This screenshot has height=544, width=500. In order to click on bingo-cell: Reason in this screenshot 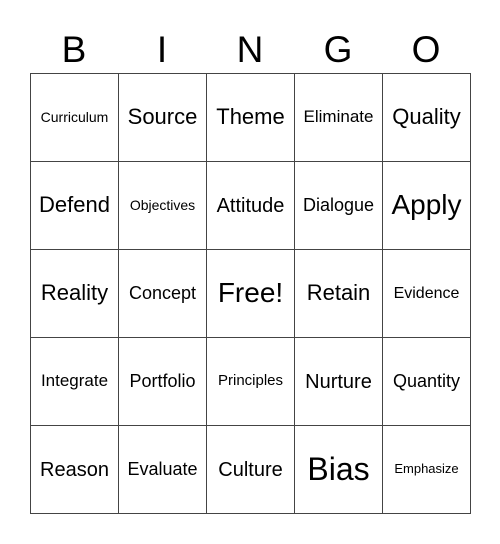, I will do `click(74, 469)`.